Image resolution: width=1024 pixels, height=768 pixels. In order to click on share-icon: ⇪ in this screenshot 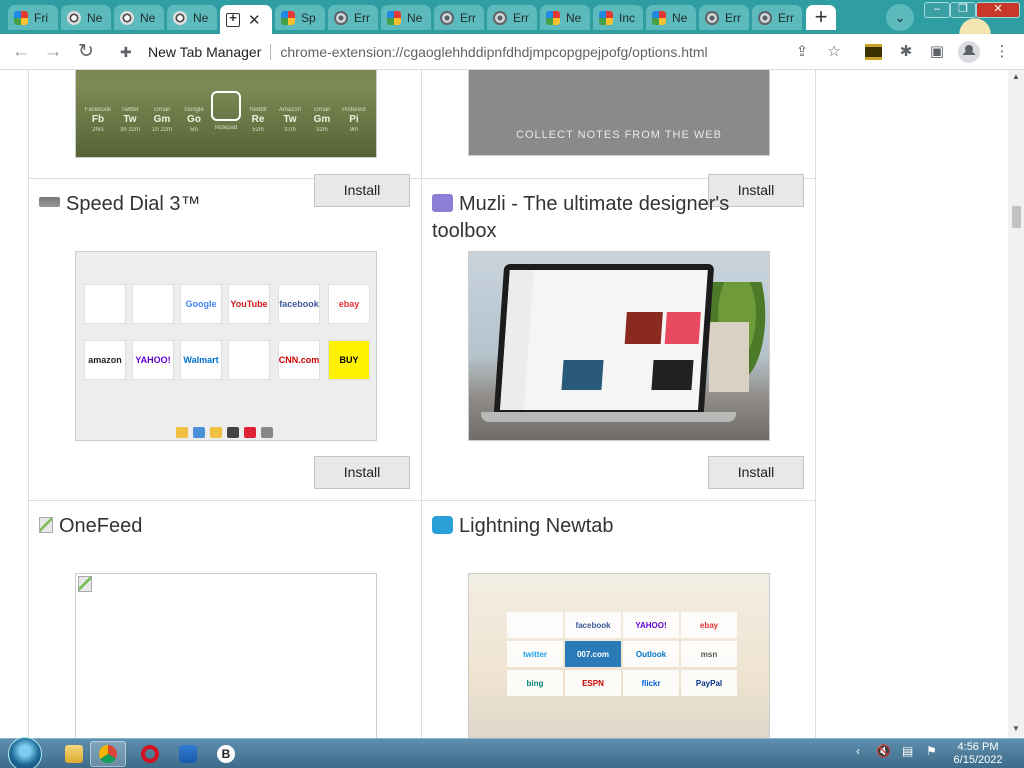, I will do `click(802, 52)`.